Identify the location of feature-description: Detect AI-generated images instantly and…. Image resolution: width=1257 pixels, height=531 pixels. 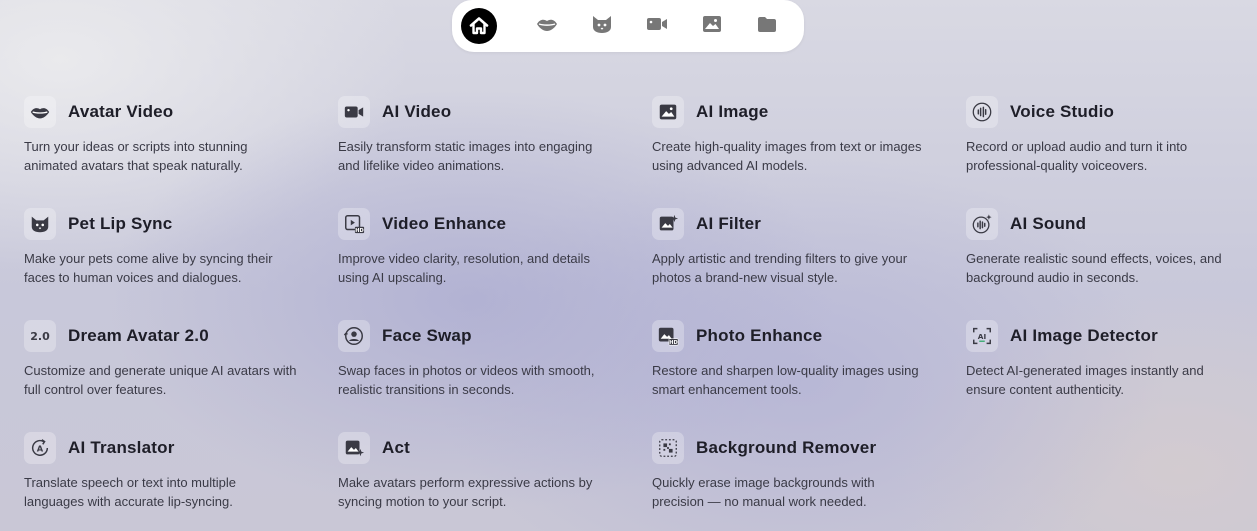
(1085, 380).